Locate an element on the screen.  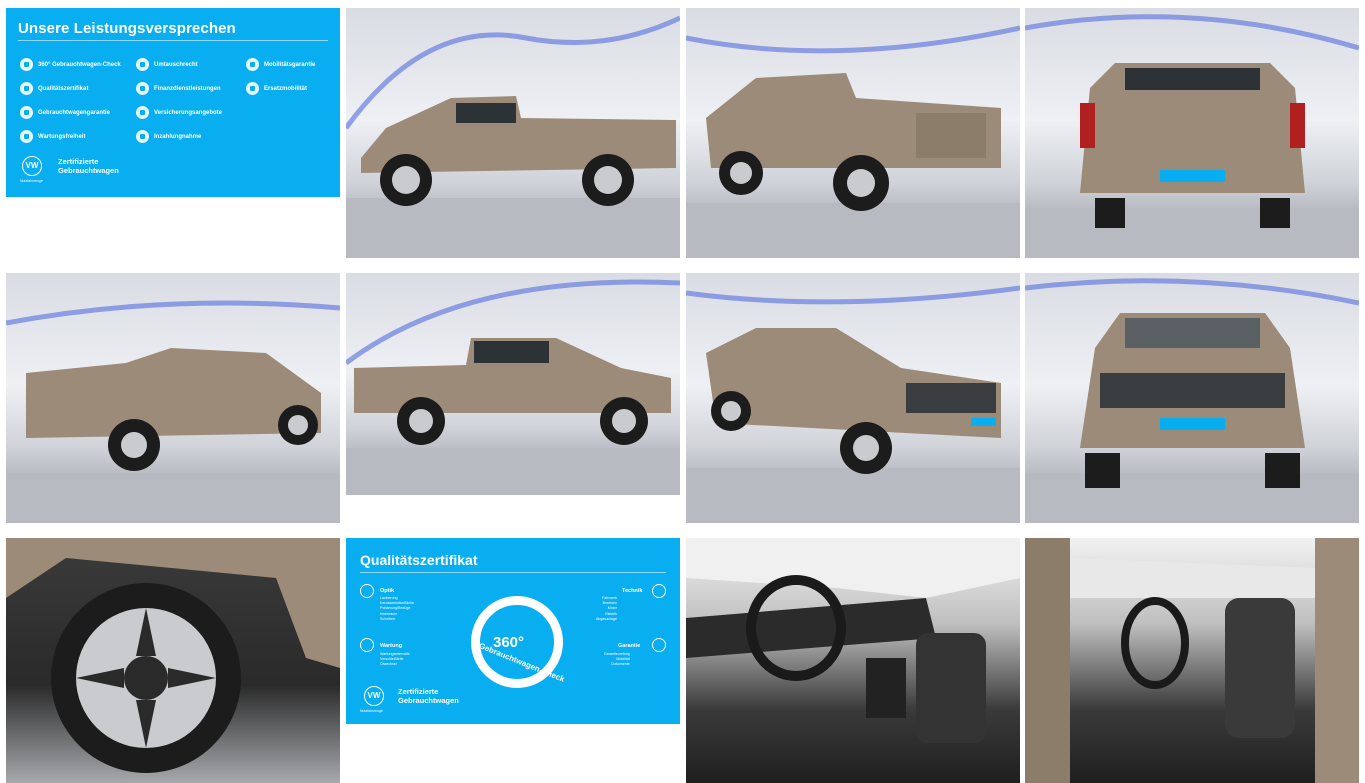
photo-front-three-quarter is located at coordinates (853, 398).